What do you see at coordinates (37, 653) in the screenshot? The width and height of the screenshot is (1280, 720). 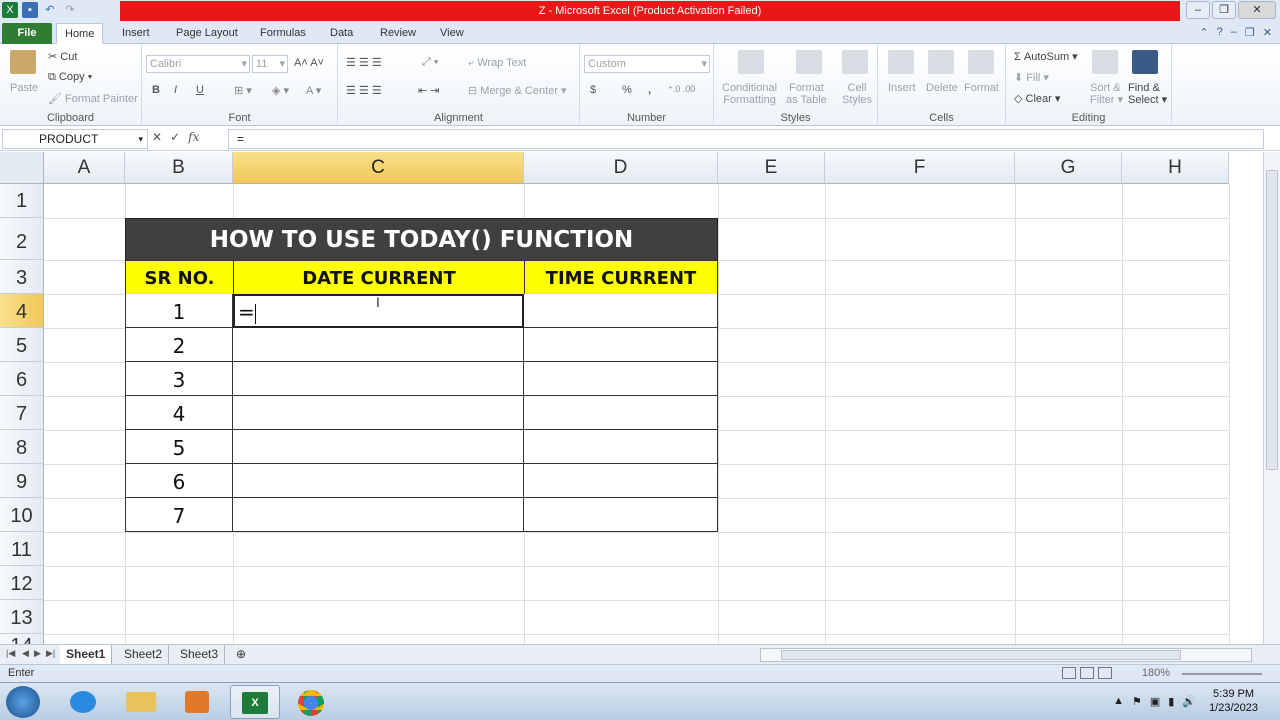 I see `sheet-nav-next-icon: ▶` at bounding box center [37, 653].